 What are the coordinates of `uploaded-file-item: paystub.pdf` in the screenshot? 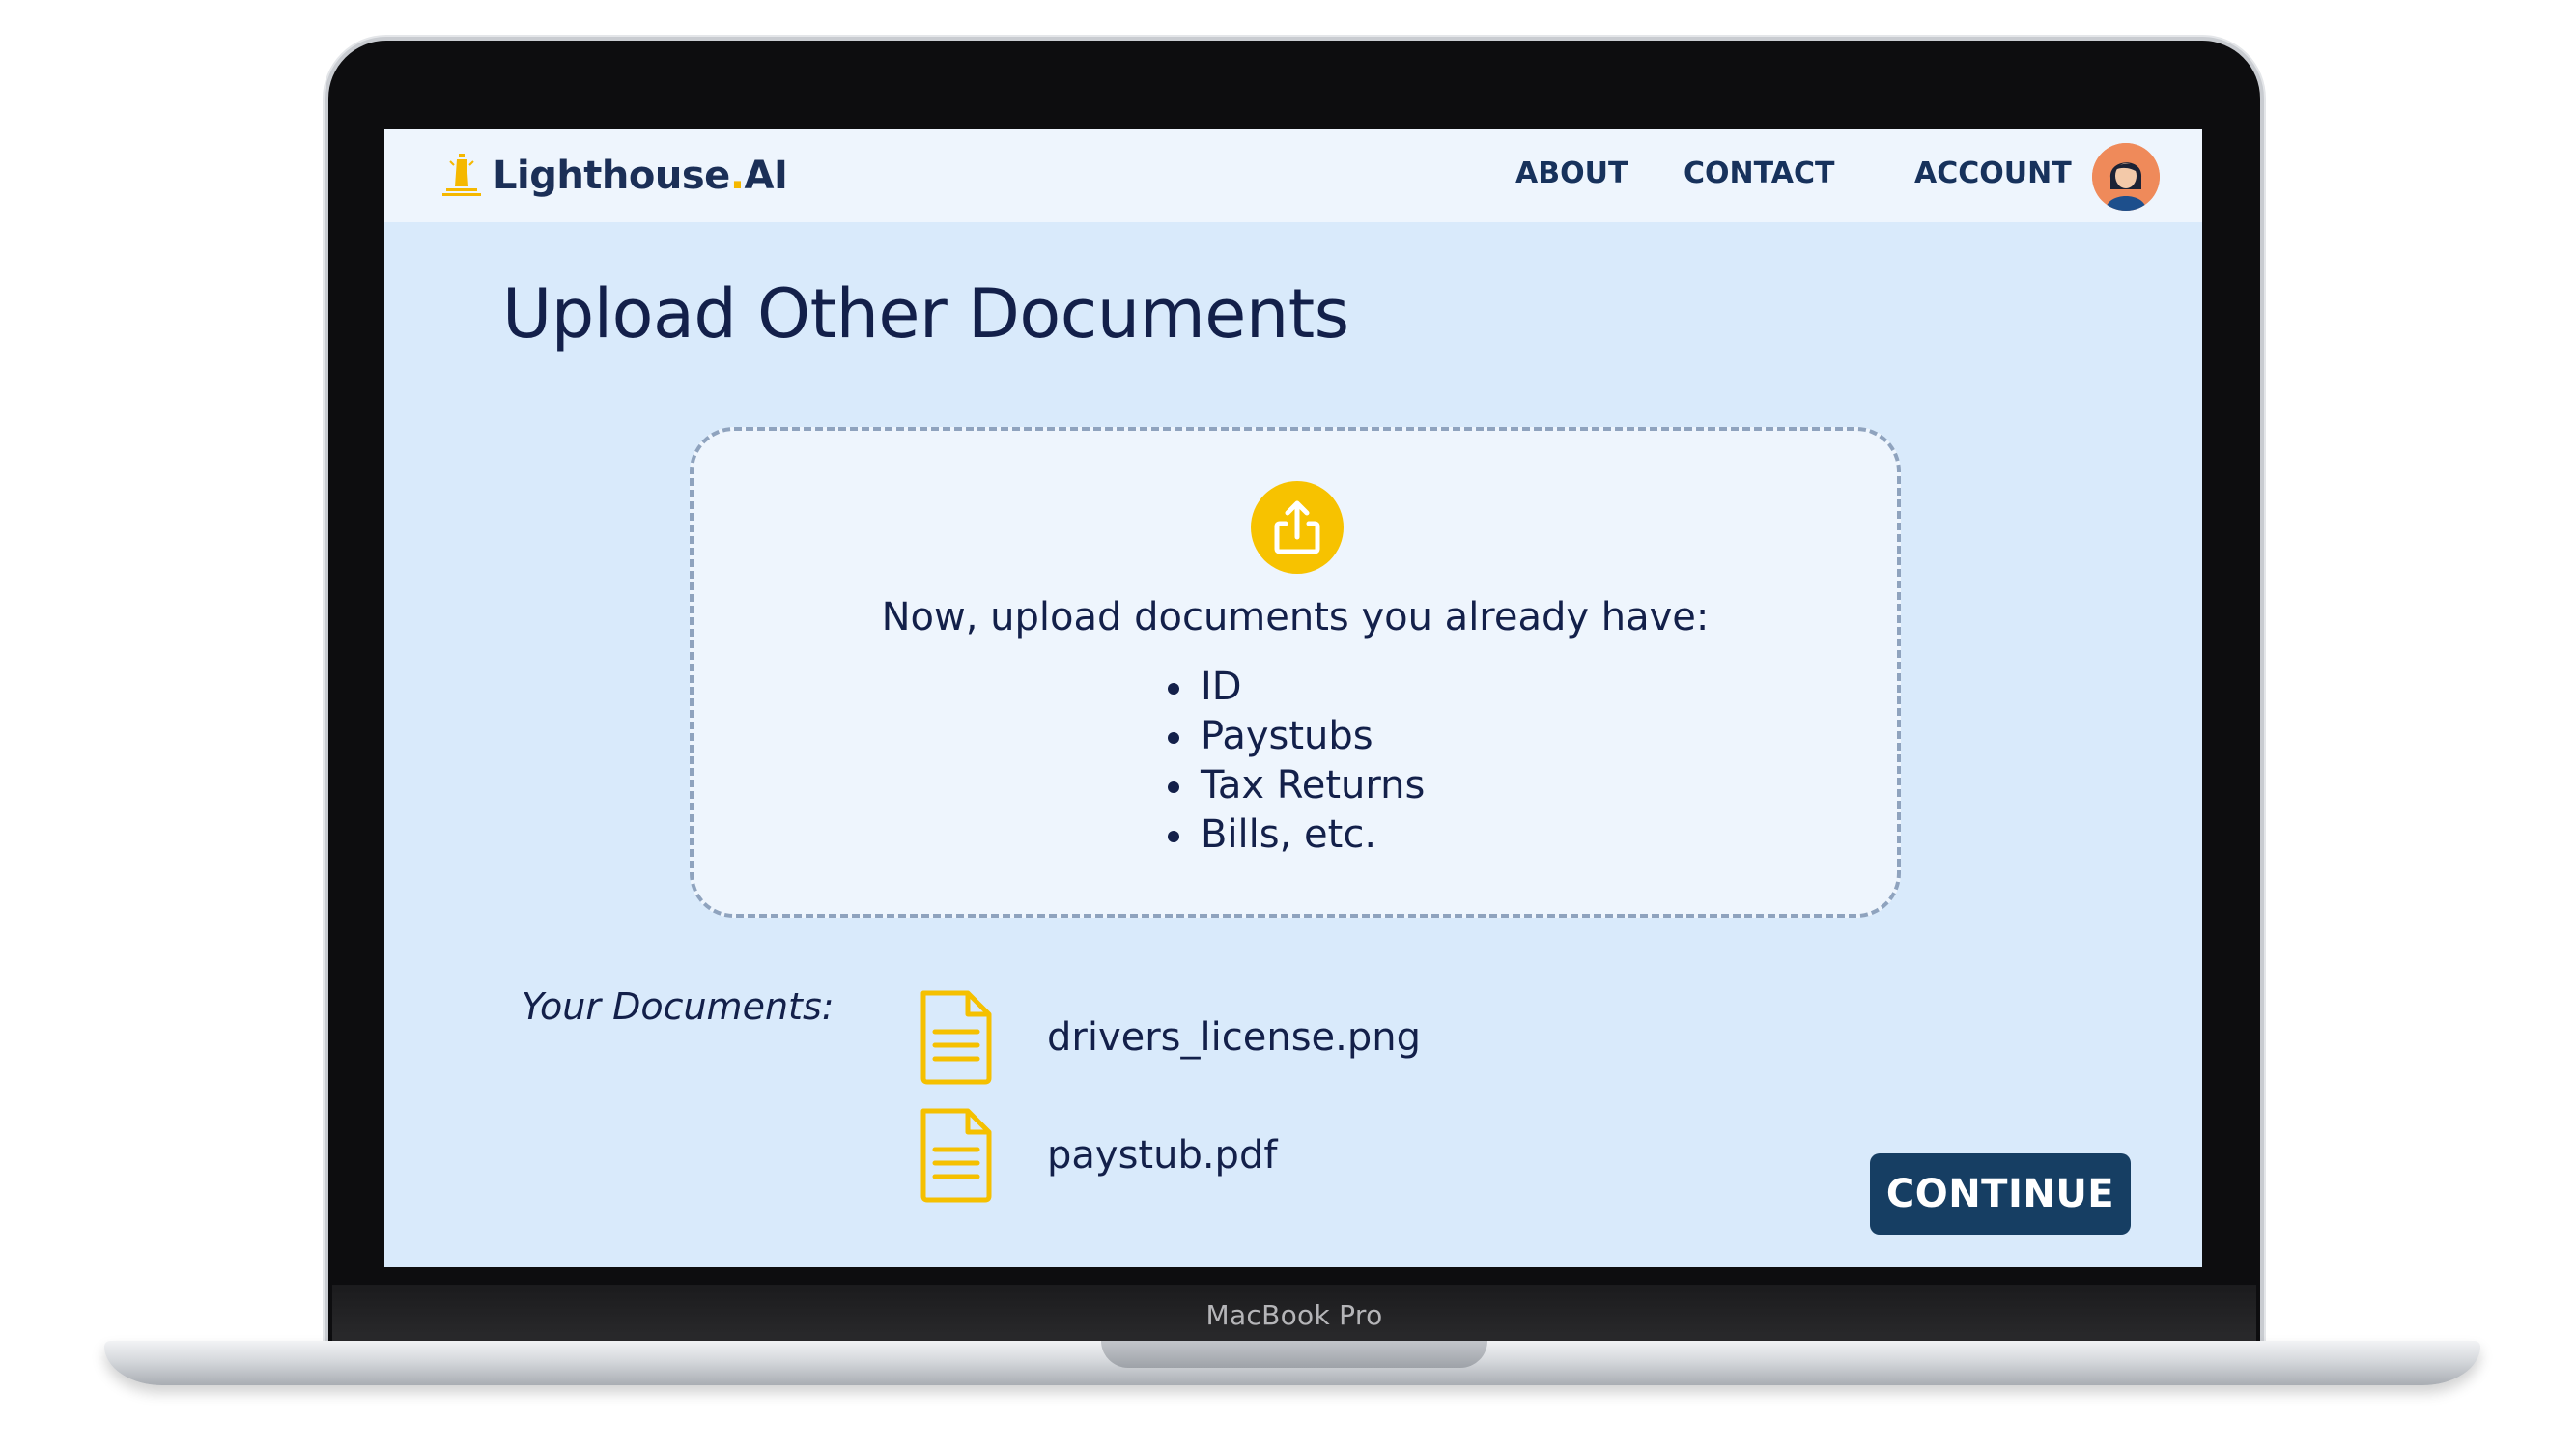 It's located at (1097, 1155).